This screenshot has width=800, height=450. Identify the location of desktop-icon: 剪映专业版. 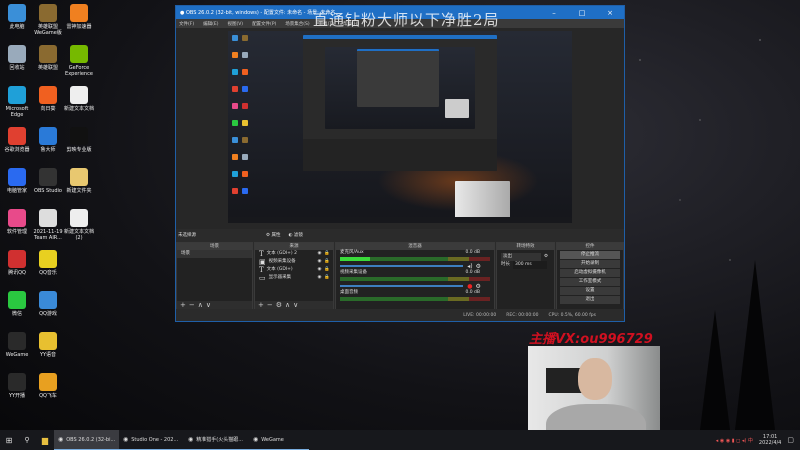
(79, 140).